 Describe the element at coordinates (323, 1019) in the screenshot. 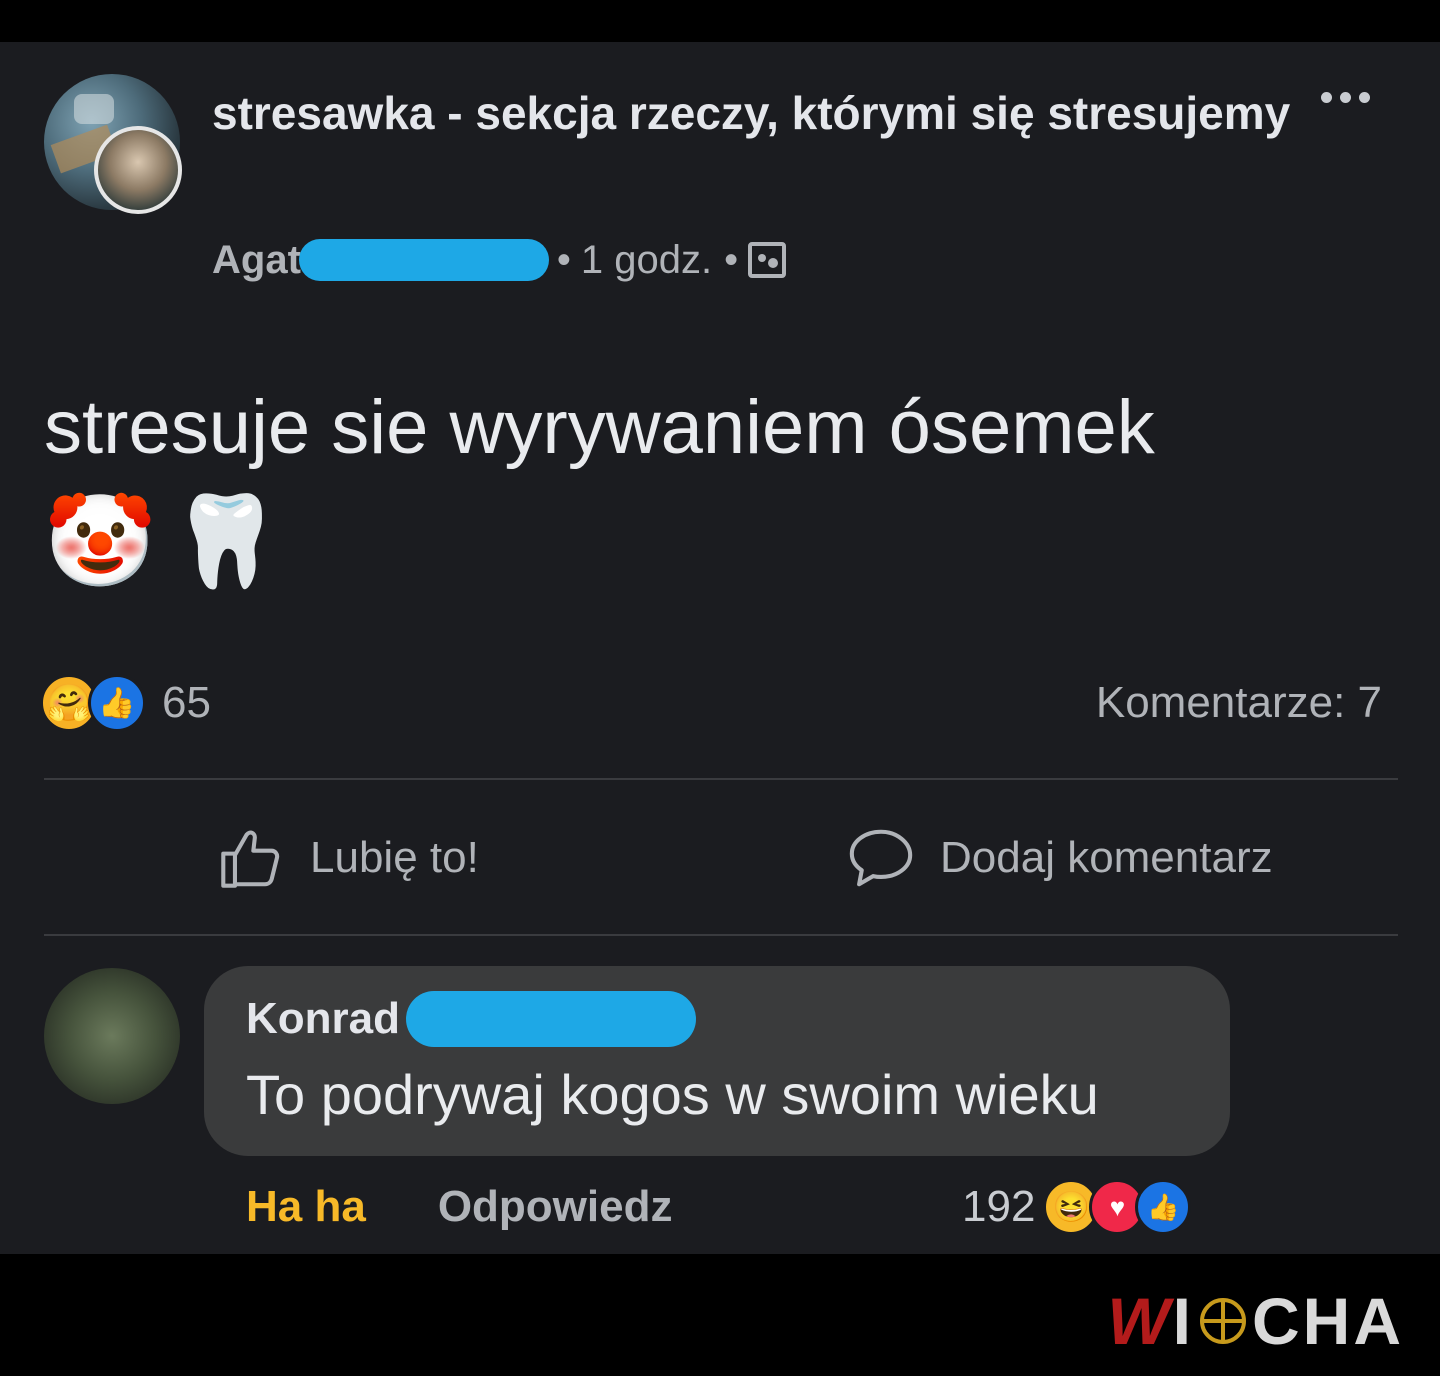

I see `commenter-name: Konrad` at that location.